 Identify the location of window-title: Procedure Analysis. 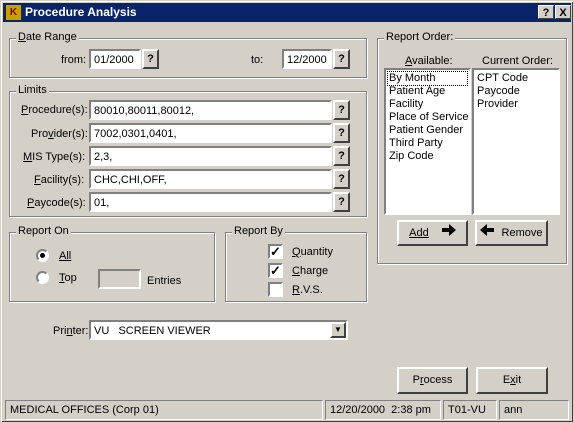
(81, 12).